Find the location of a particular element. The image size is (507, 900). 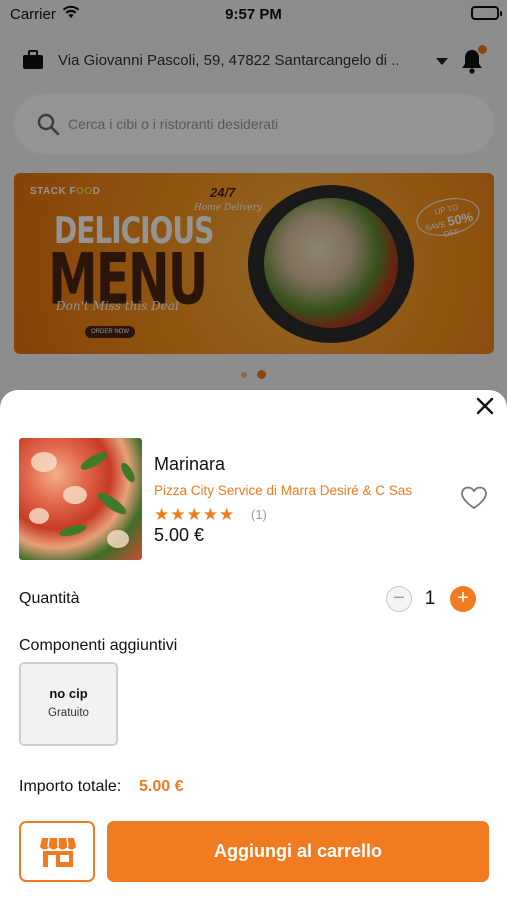

quantity-increase-button: + is located at coordinates (463, 599).